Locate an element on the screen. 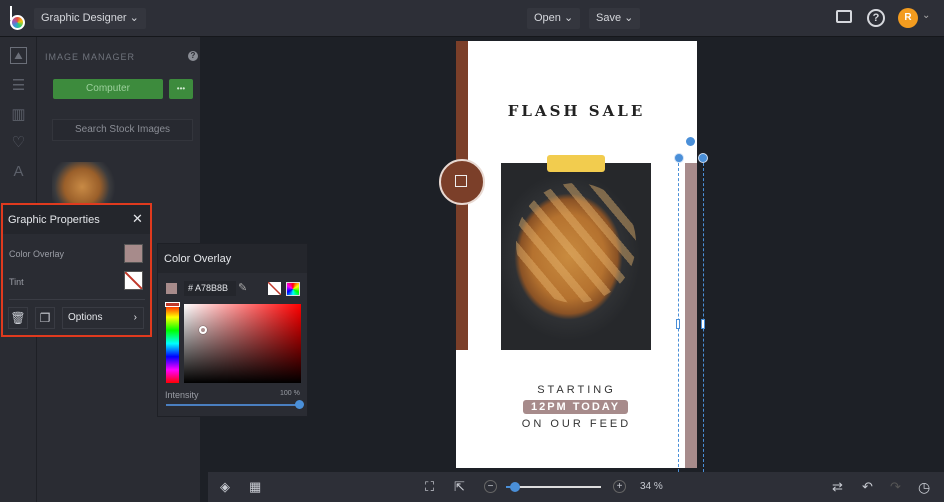 This screenshot has height=502, width=944. divider is located at coordinates (77, 299).